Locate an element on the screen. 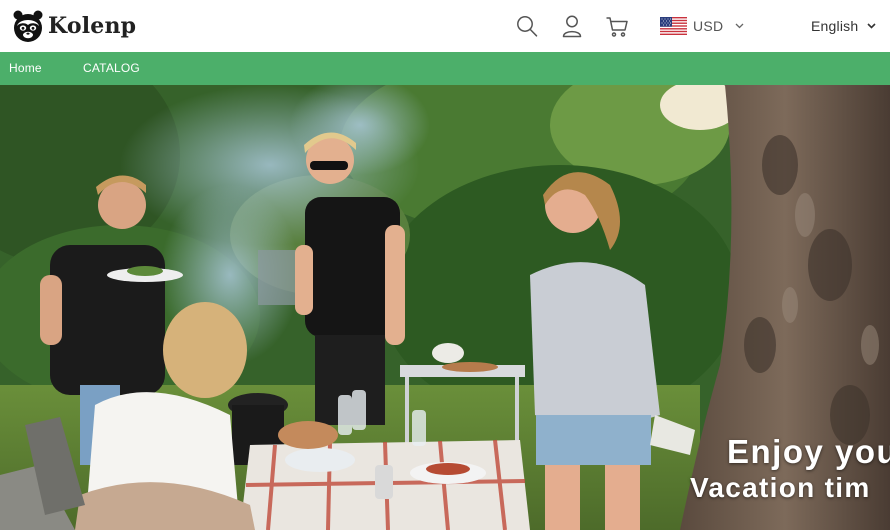 This screenshot has height=530, width=890. language-selector: English is located at coordinates (843, 26).